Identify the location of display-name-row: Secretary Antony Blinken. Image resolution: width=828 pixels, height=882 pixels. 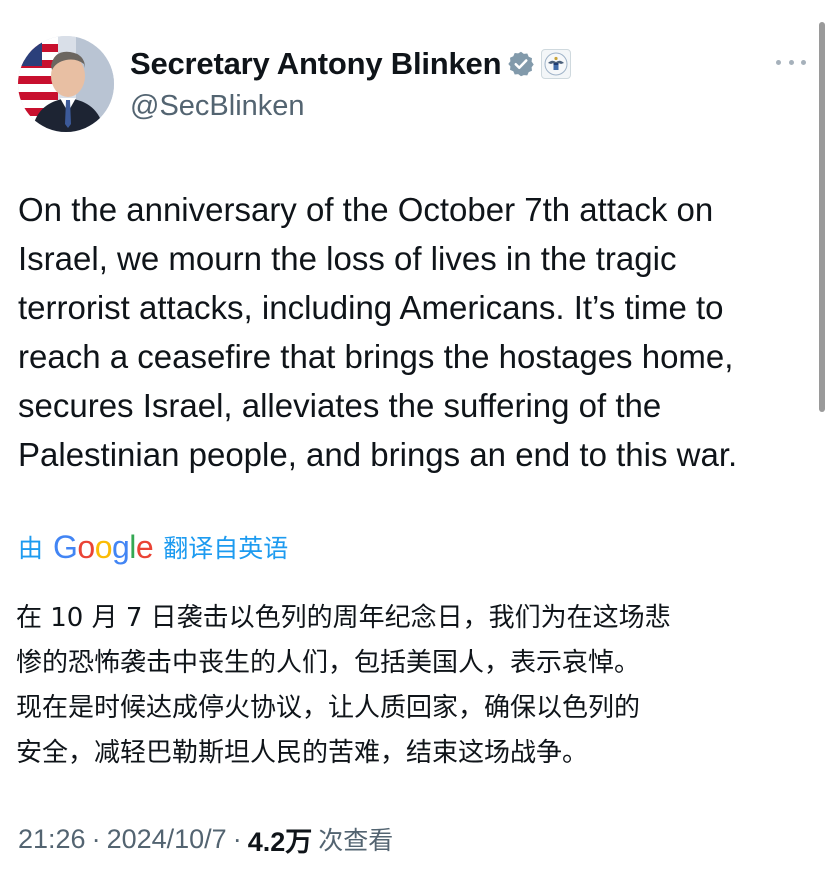
(351, 64).